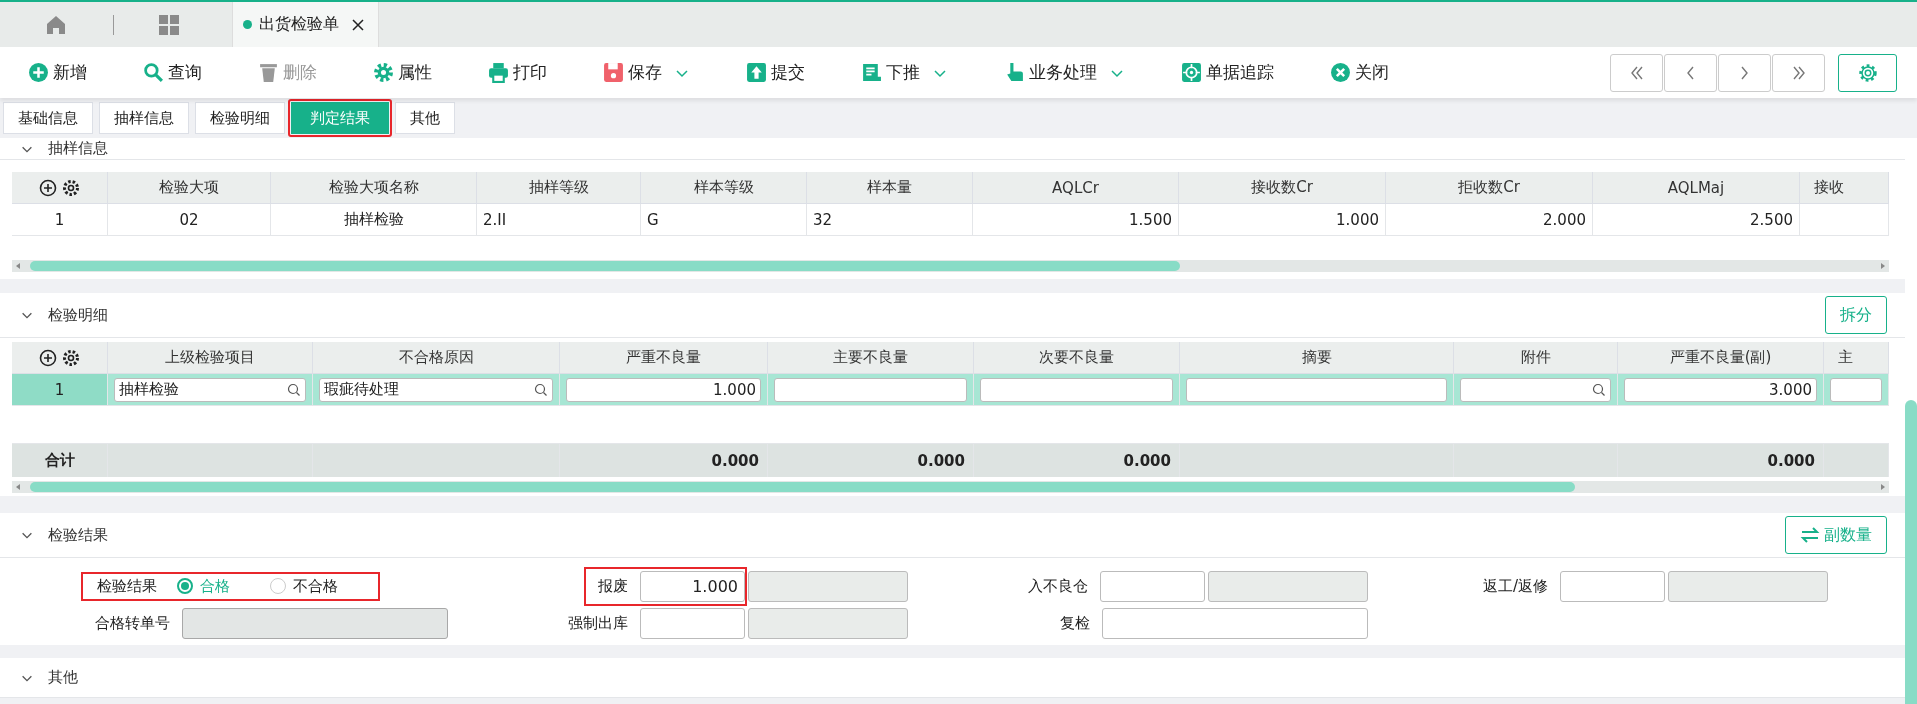  What do you see at coordinates (402, 72) in the screenshot?
I see `toolbar-button: 属性` at bounding box center [402, 72].